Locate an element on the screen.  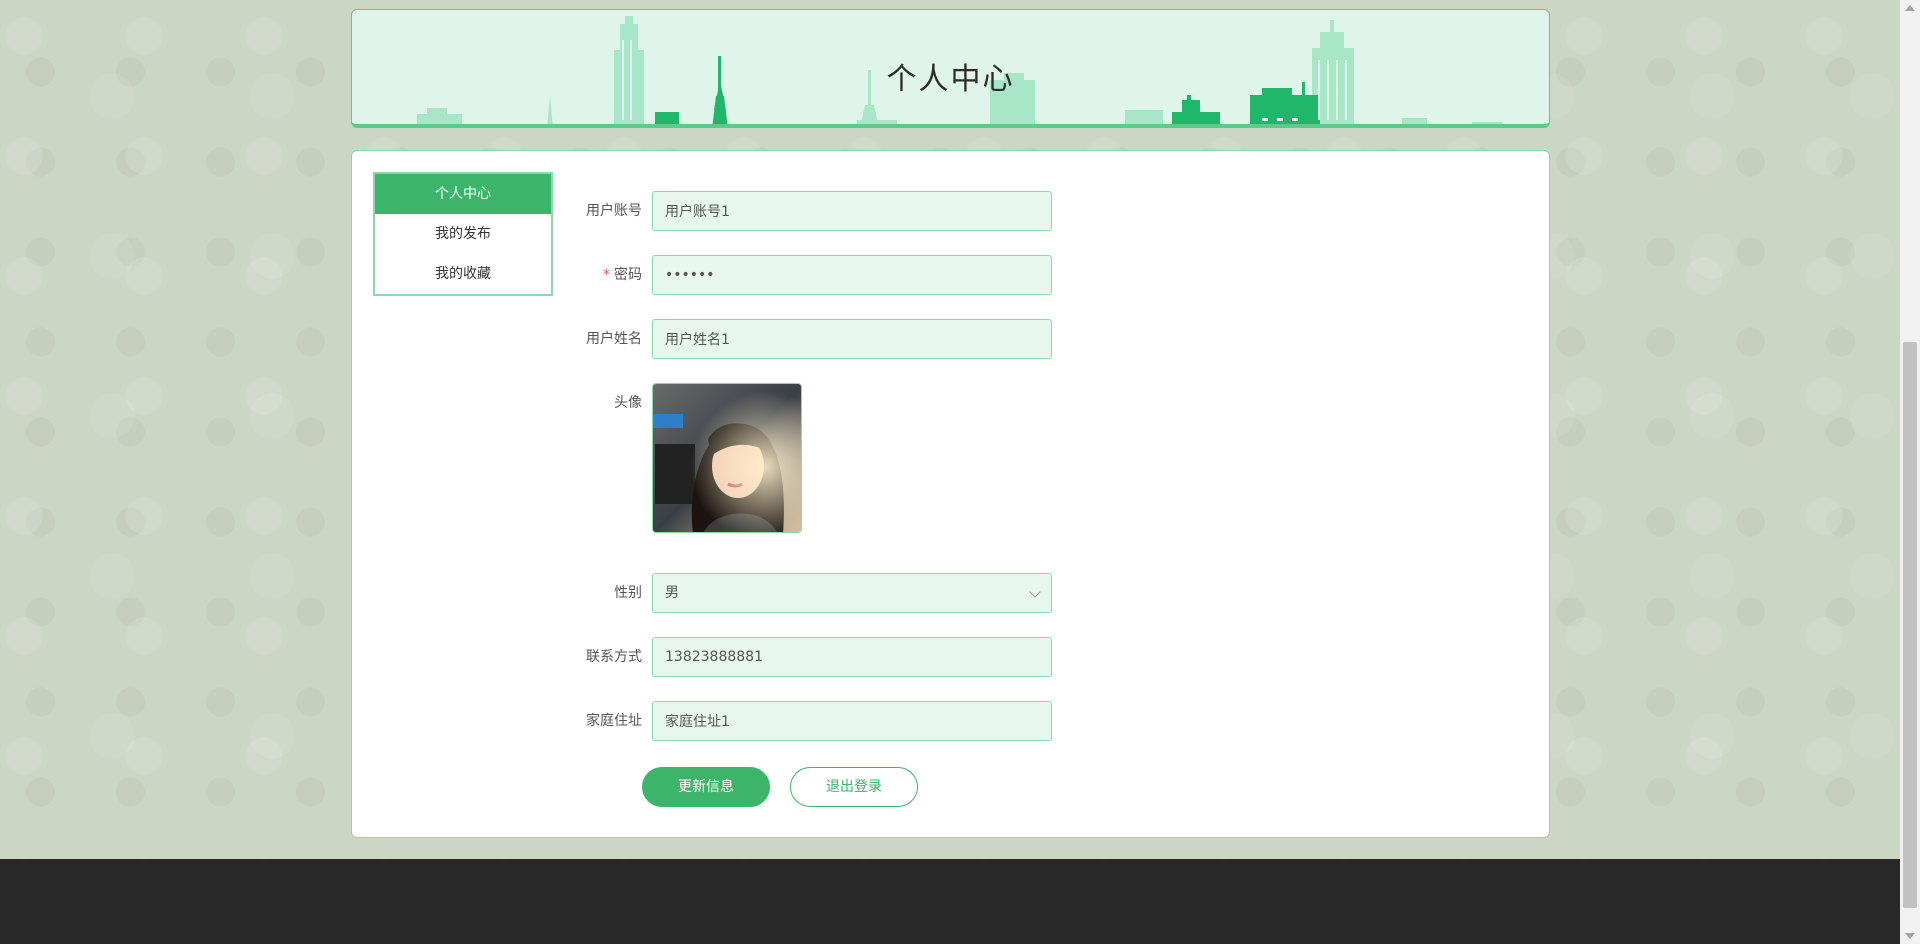
sidebar-item-profile: 个人中心 is located at coordinates (463, 194).